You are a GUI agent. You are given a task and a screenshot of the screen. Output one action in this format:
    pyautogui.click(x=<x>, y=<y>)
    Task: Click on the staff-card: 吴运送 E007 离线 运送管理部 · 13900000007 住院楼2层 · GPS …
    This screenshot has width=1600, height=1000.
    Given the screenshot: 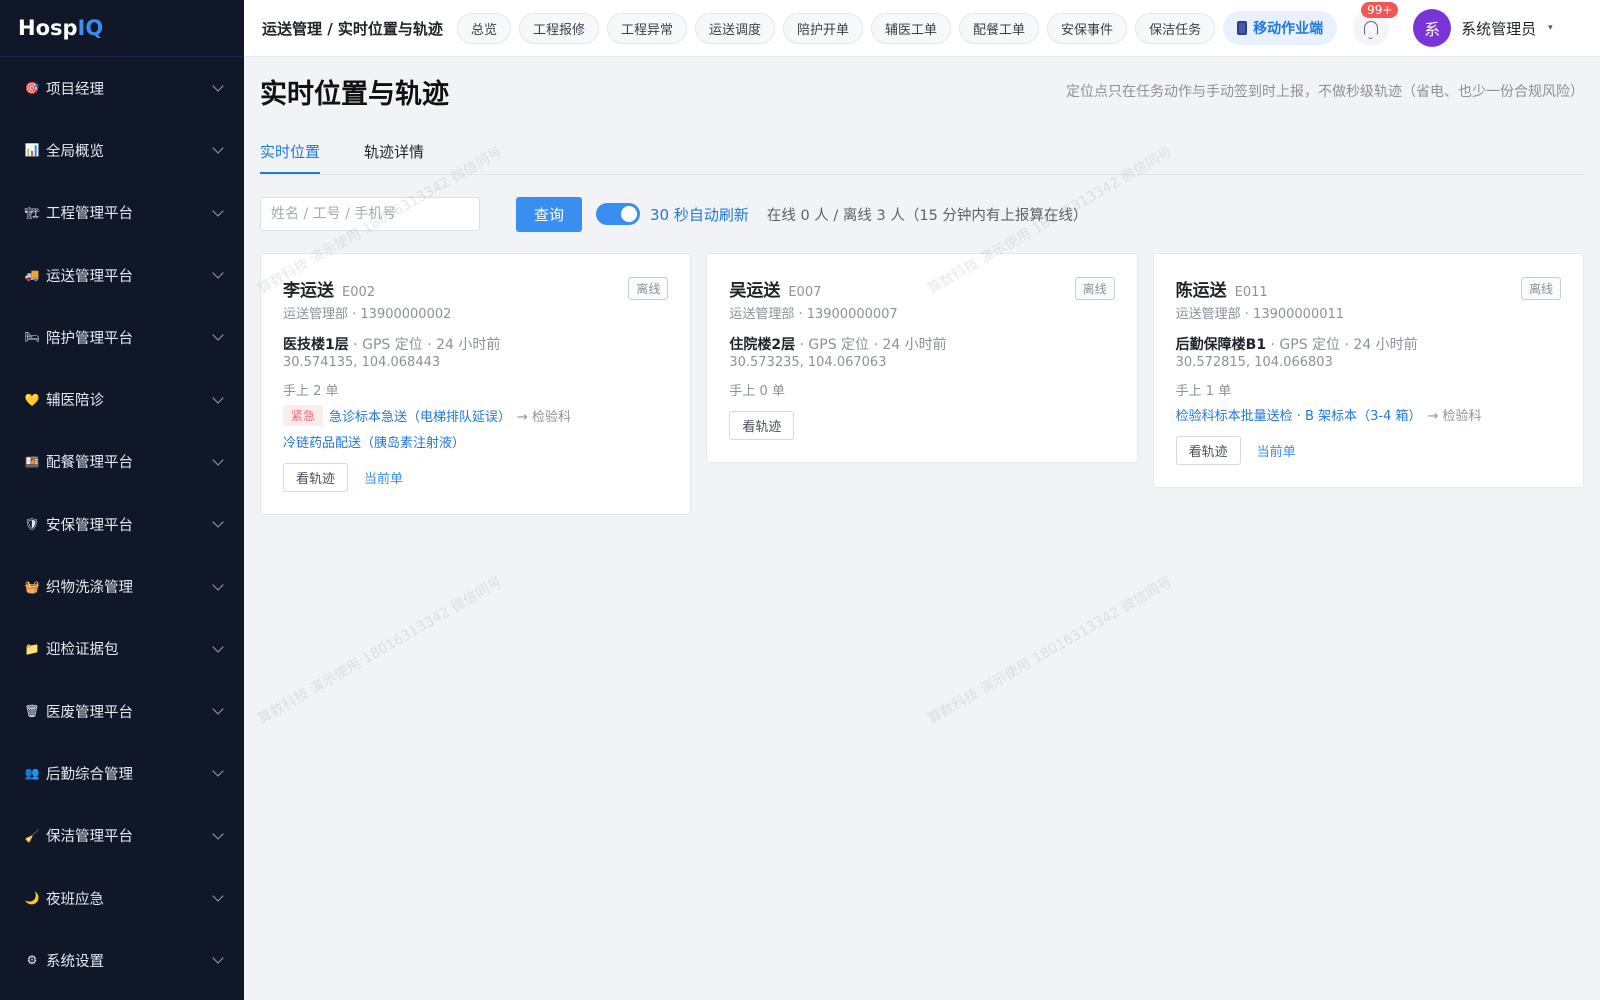 What is the action you would take?
    pyautogui.click(x=922, y=358)
    